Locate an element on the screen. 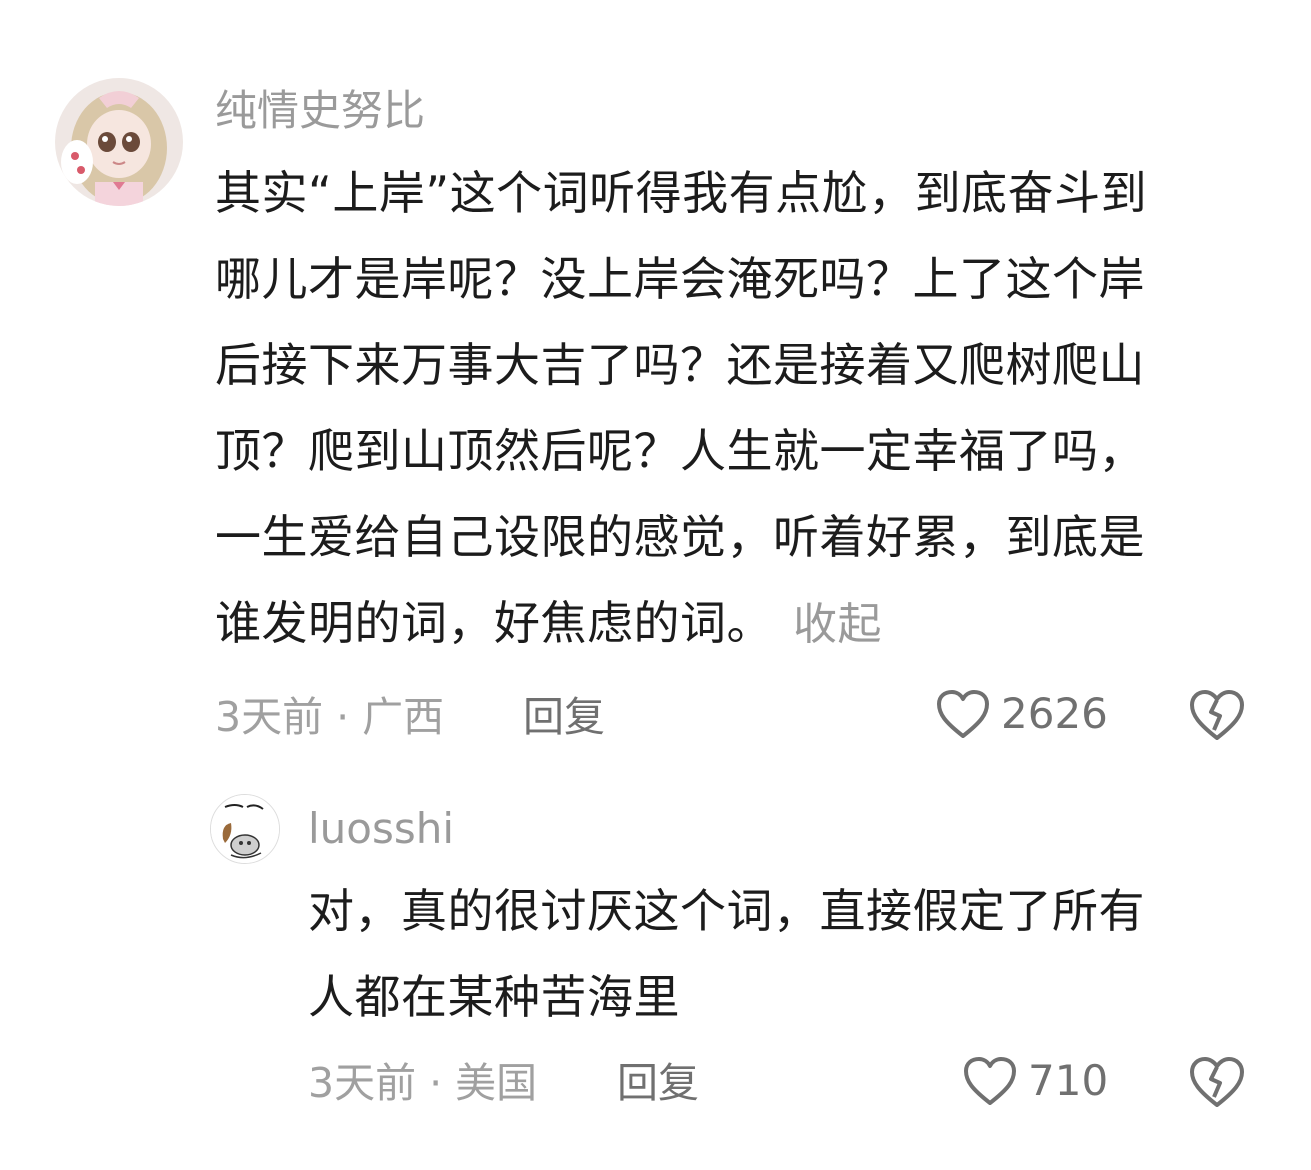 The height and width of the screenshot is (1170, 1311). username: 纯情史努比 is located at coordinates (320, 111).